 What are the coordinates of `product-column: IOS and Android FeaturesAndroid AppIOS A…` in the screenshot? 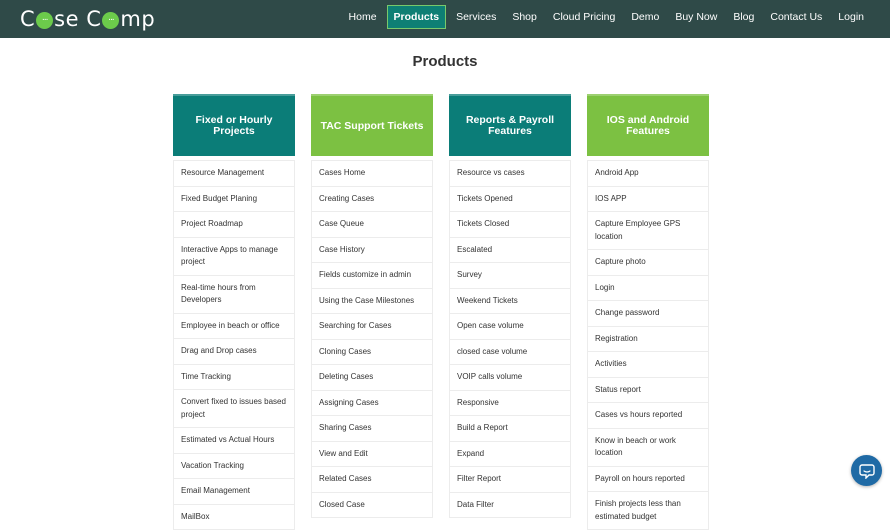 It's located at (648, 312).